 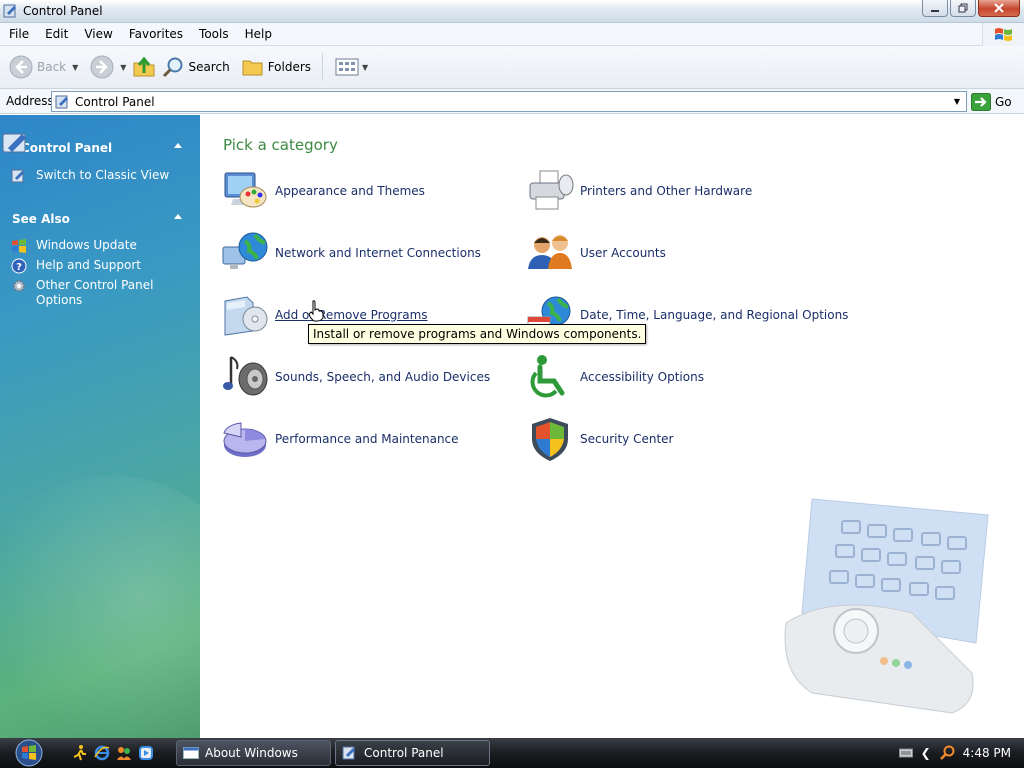 I want to click on windows-update-icon, so click(x=19, y=246).